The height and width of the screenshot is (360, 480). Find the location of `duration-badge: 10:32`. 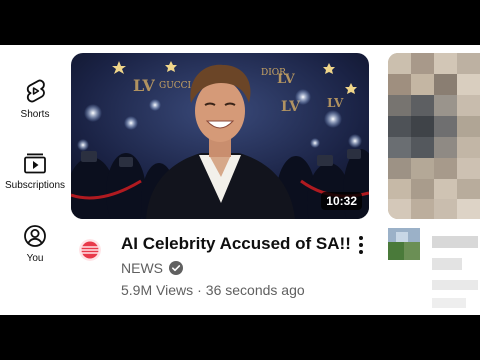

duration-badge: 10:32 is located at coordinates (341, 201).